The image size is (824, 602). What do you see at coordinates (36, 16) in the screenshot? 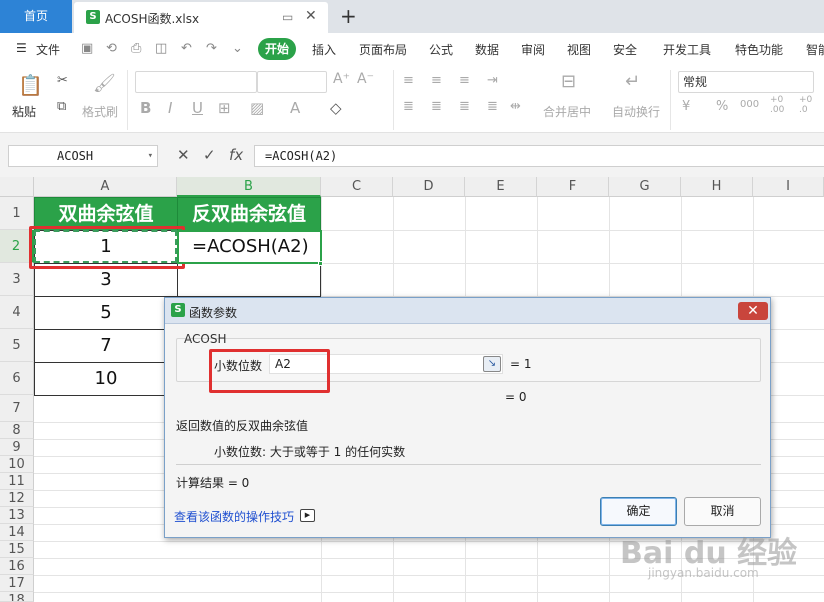
I see `tab-home: 首页` at bounding box center [36, 16].